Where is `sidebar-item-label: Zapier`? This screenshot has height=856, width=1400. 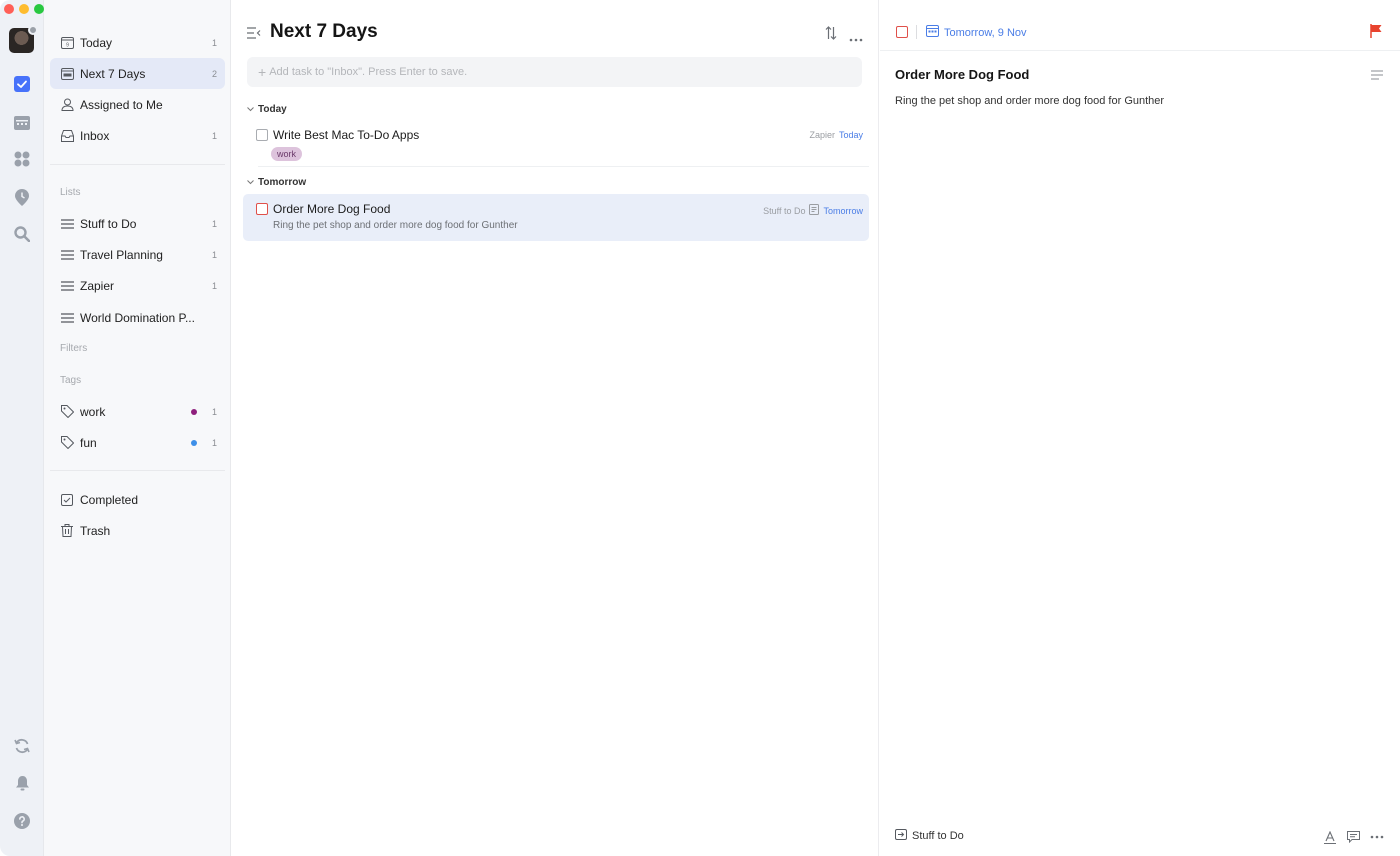 sidebar-item-label: Zapier is located at coordinates (97, 285).